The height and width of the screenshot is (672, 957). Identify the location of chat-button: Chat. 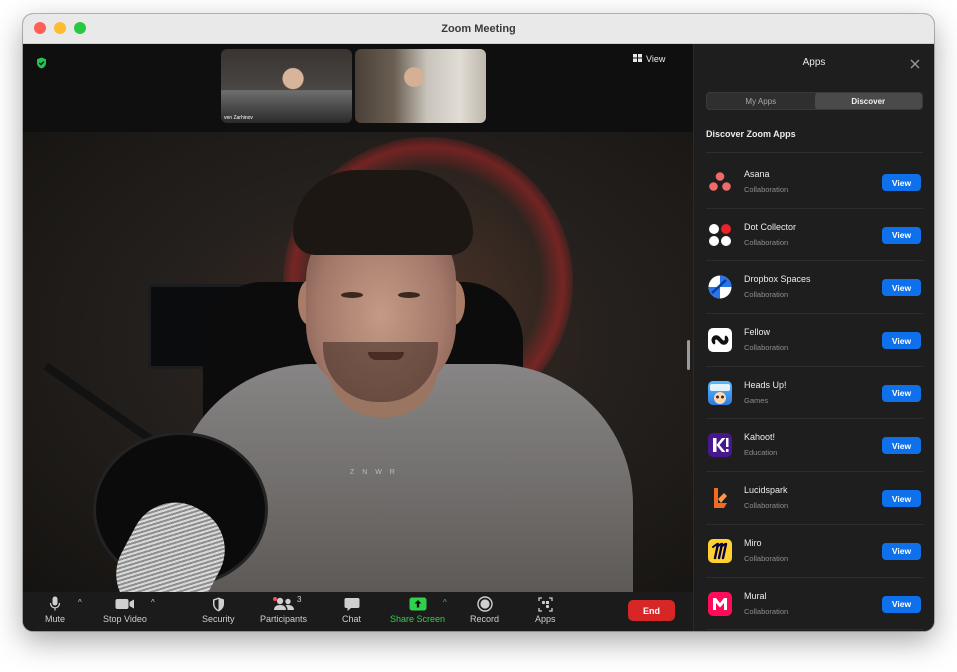
(351, 610).